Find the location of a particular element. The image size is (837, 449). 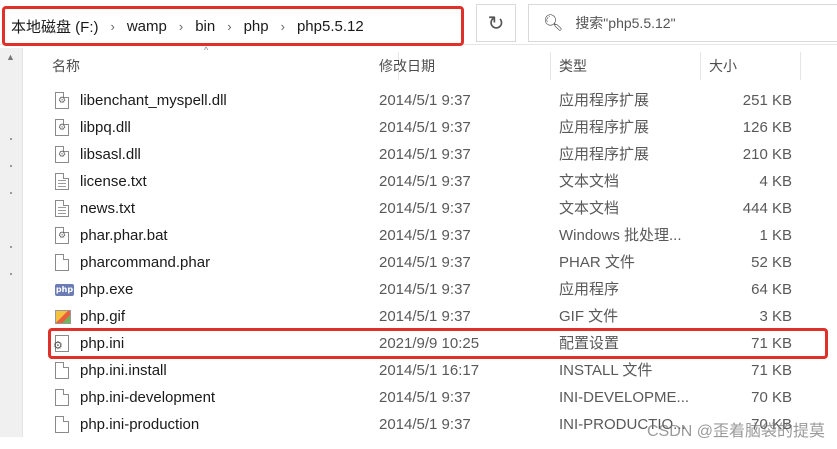

file-name: libpq.dll is located at coordinates (105, 127).